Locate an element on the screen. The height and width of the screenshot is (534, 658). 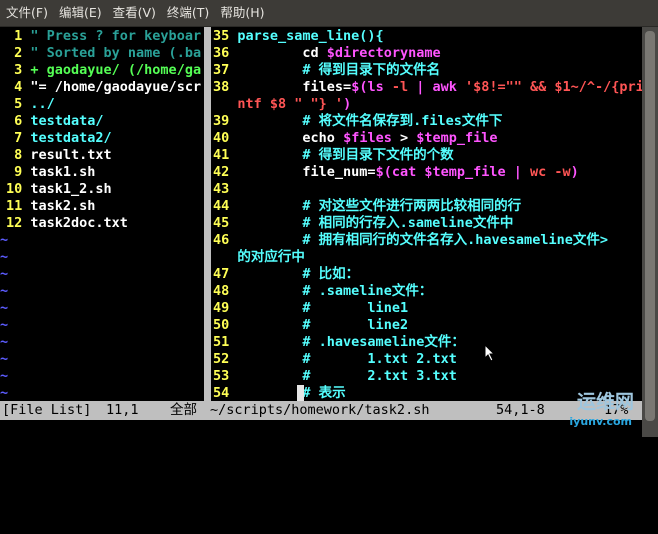
editor-line: 49 # line1 is located at coordinates (310, 308).